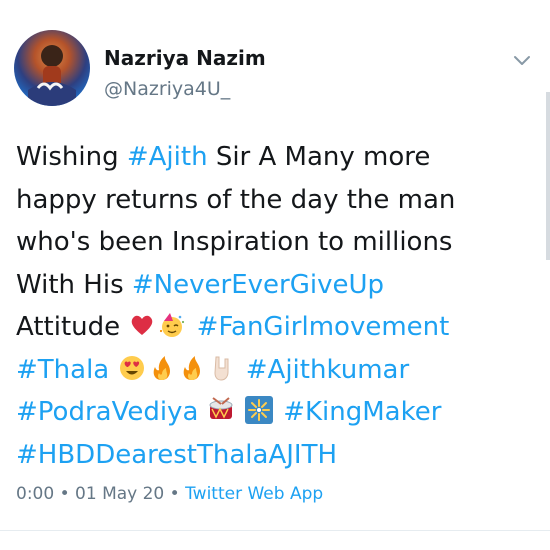 Image resolution: width=550 pixels, height=550 pixels. What do you see at coordinates (119, 494) in the screenshot?
I see `tweet-date: 01 May 20` at bounding box center [119, 494].